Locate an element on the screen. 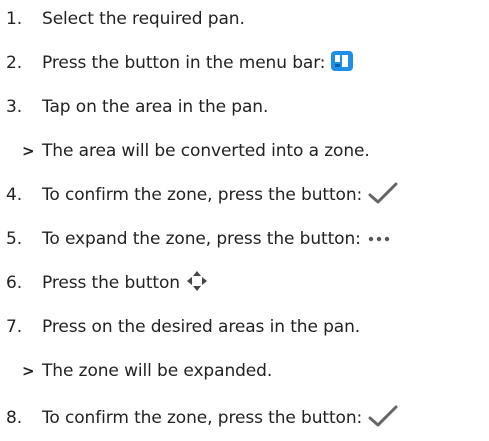 This screenshot has width=489, height=441. list-item: 1. Select the required pan. is located at coordinates (122, 19).